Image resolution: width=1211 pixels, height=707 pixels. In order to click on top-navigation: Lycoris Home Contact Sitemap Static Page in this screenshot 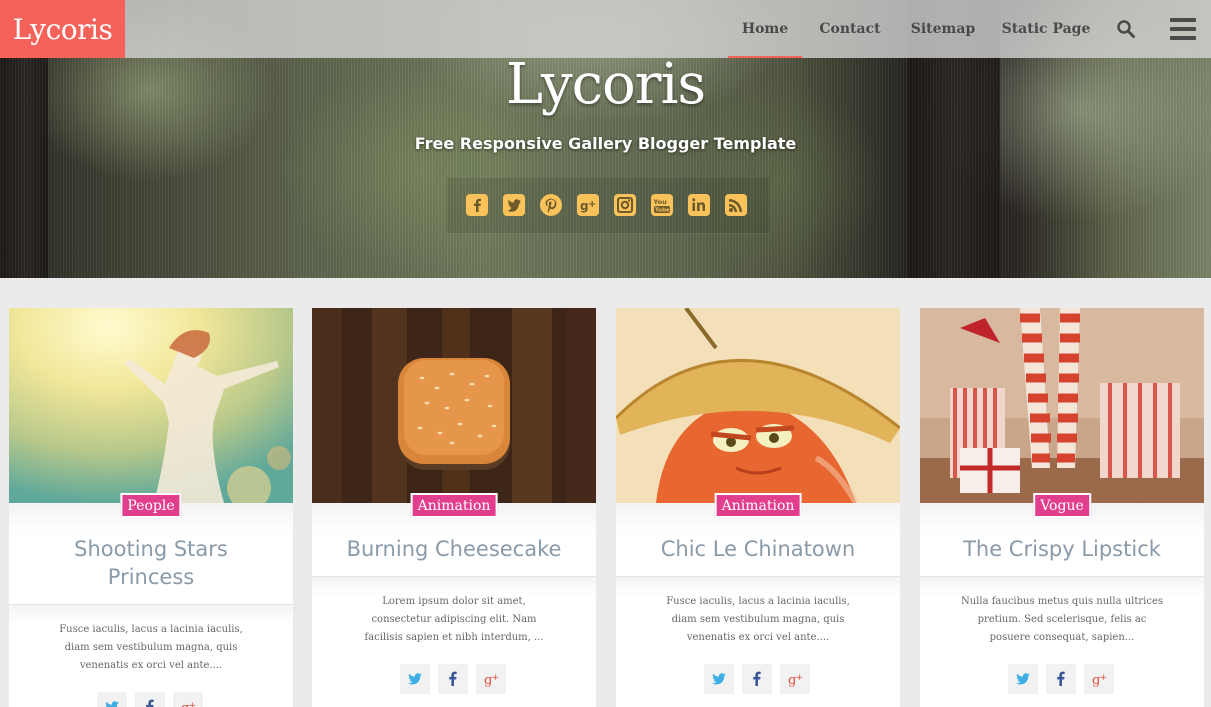, I will do `click(605, 29)`.